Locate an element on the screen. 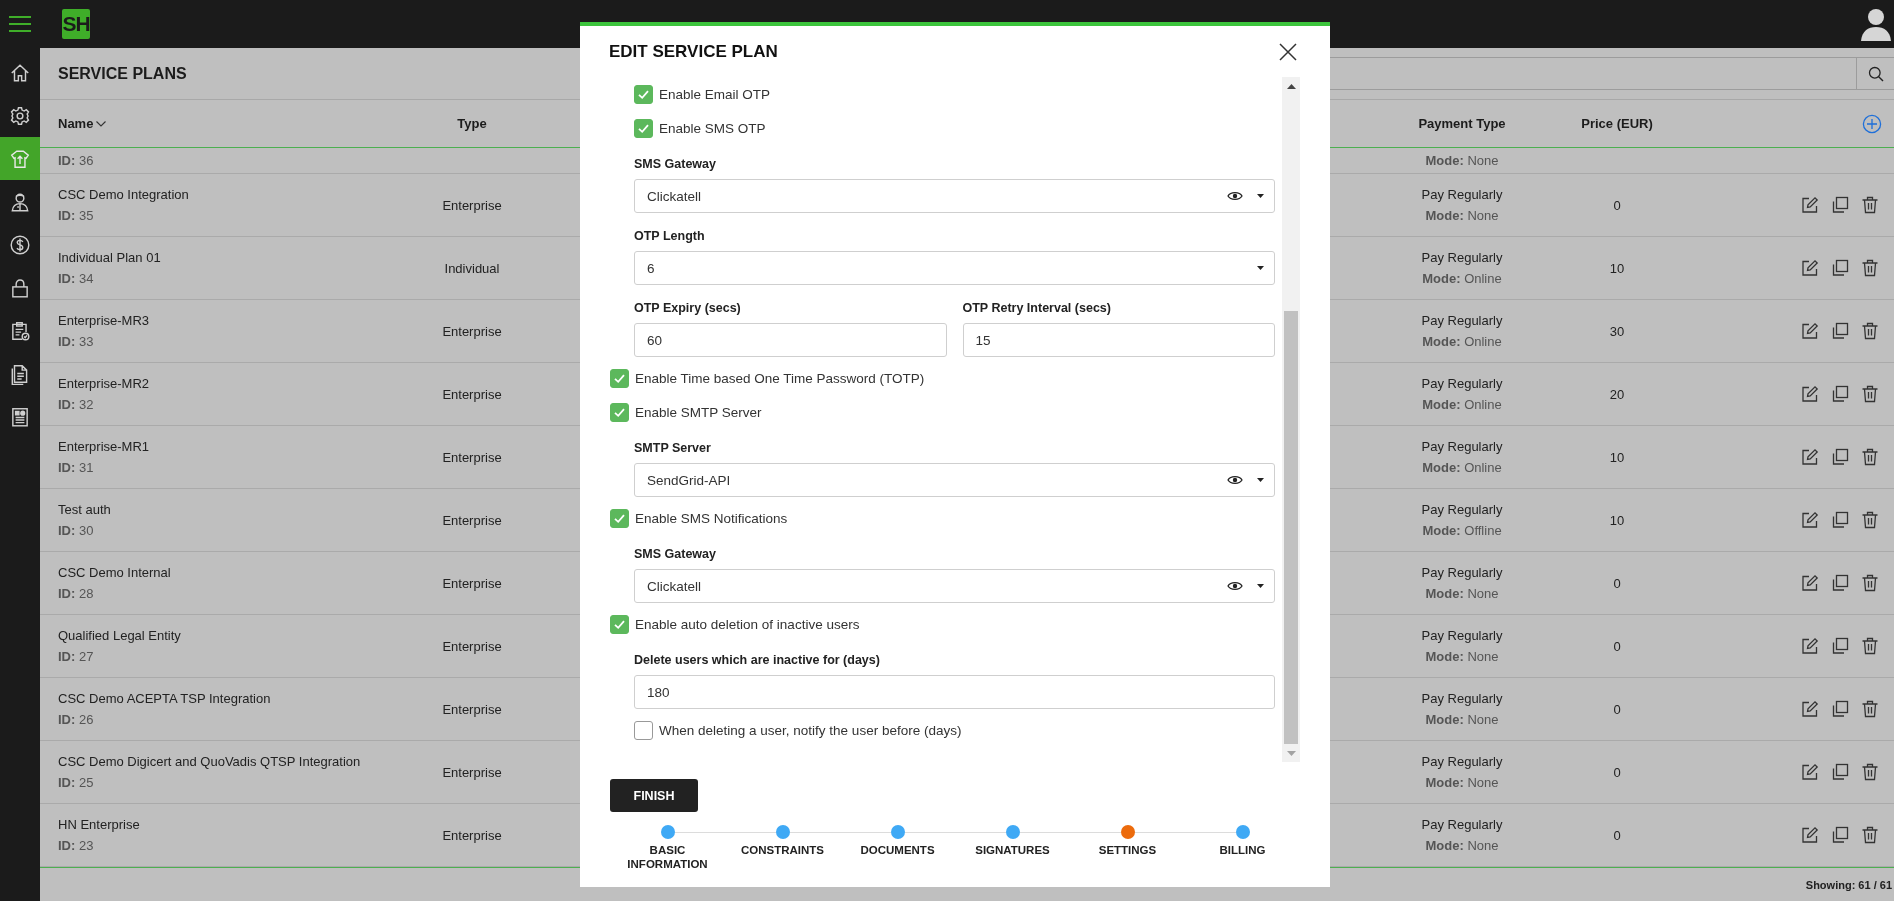  checkbox-label: Enable Time based One Time Password (TOTP) is located at coordinates (780, 378).